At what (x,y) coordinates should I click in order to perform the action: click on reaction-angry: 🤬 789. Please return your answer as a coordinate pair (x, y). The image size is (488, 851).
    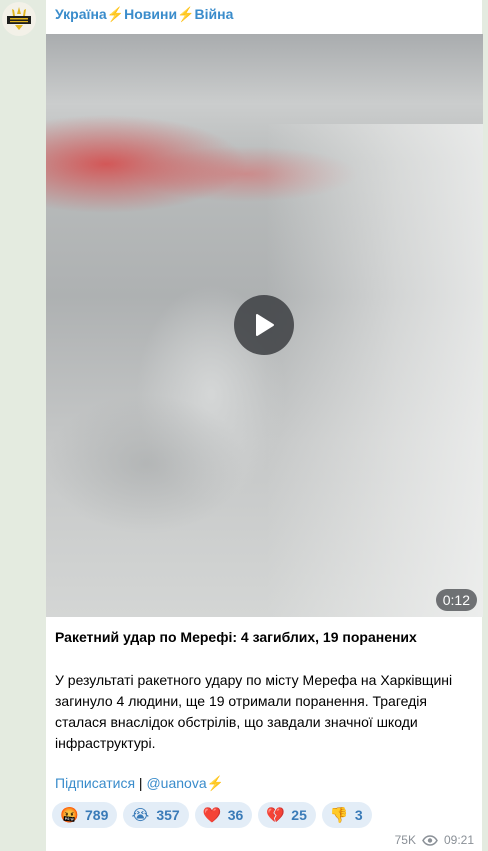
    Looking at the image, I should click on (85, 815).